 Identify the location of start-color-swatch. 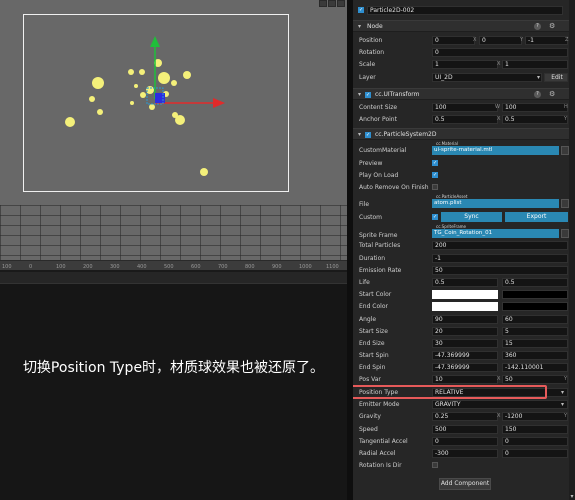
(465, 294).